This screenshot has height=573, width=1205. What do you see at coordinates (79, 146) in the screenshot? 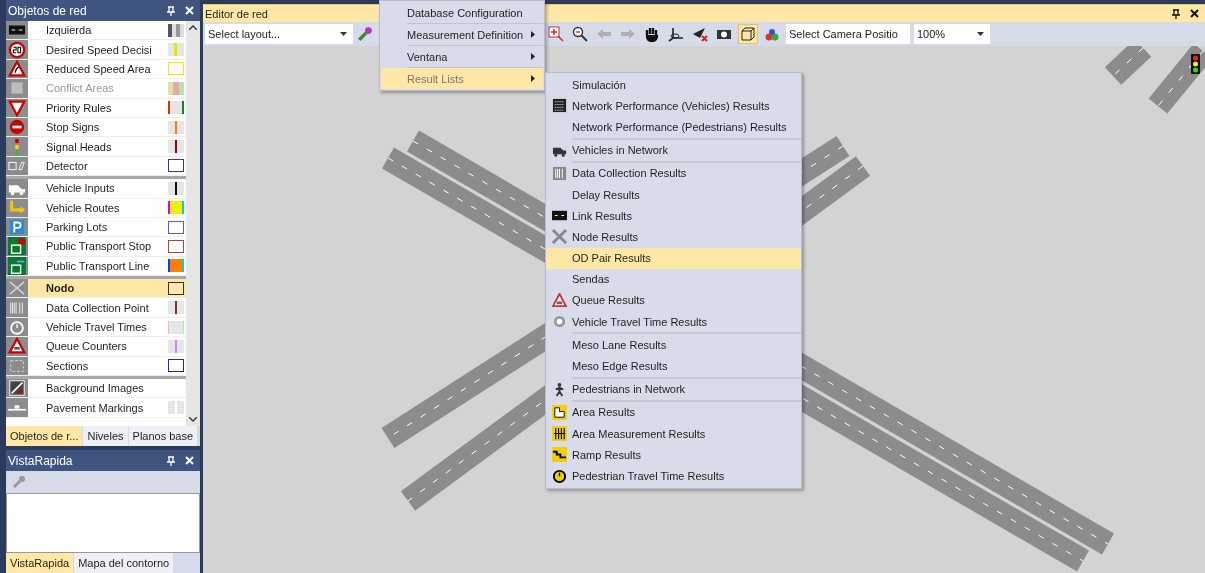
I see `object-type-label: Signal Heads` at bounding box center [79, 146].